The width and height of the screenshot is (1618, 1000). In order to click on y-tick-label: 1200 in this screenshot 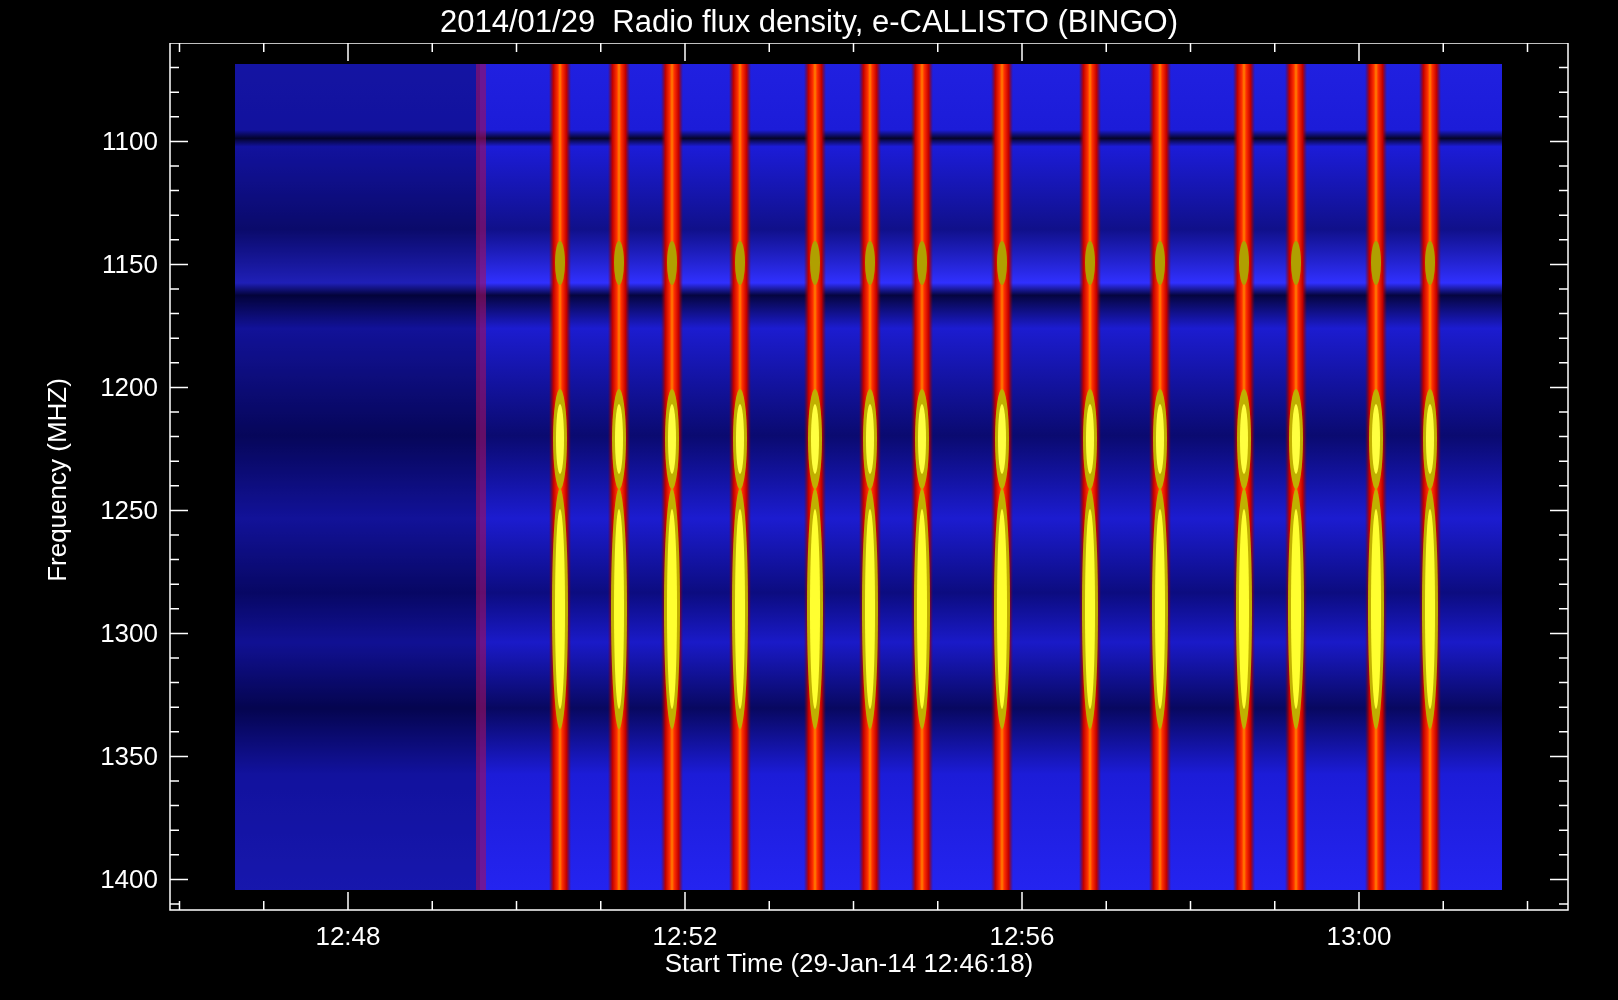, I will do `click(129, 387)`.